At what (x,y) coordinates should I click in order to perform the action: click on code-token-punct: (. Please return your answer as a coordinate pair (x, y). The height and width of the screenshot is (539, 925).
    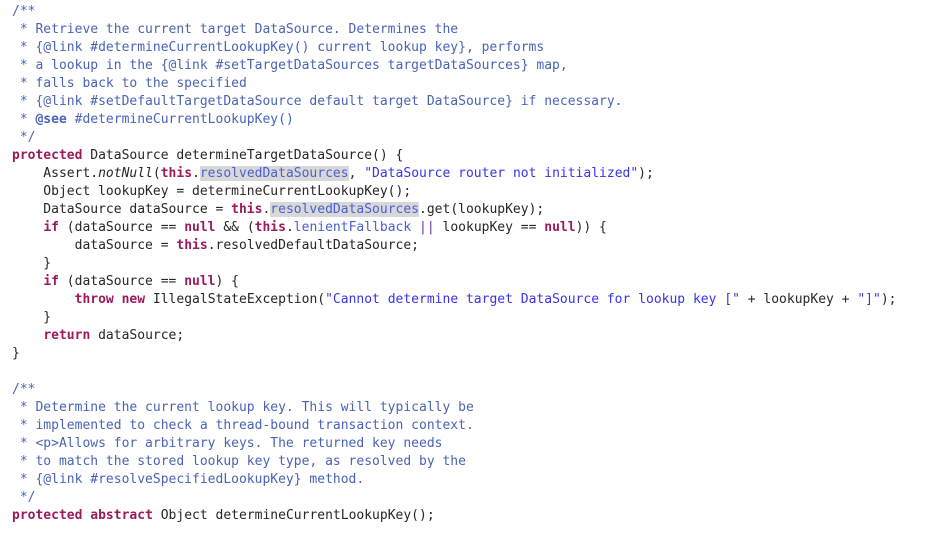
    Looking at the image, I should click on (156, 173).